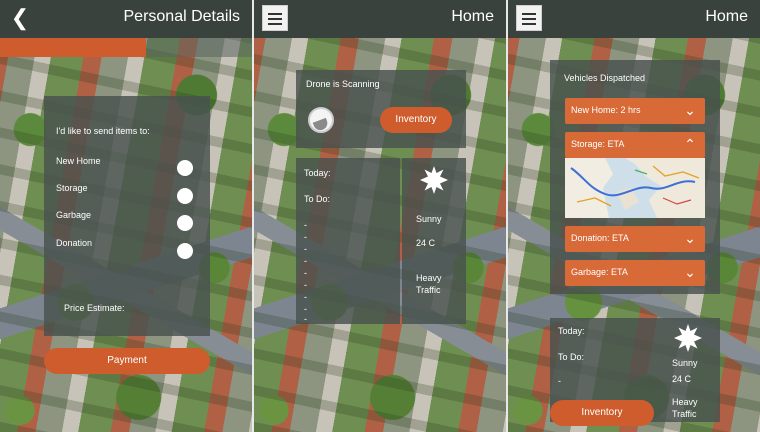  What do you see at coordinates (94, 308) in the screenshot?
I see `price-estimate-label: Price Estimate:` at bounding box center [94, 308].